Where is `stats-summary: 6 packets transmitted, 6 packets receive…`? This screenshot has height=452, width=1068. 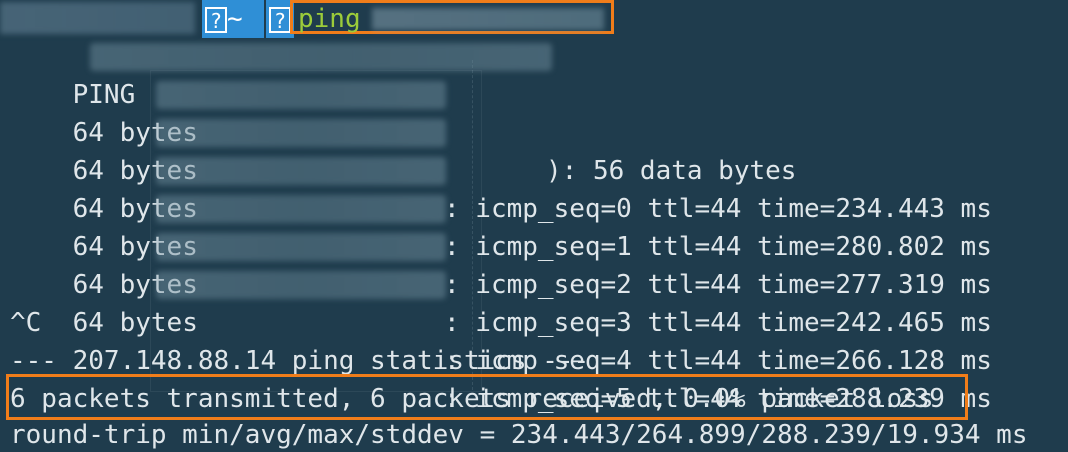
stats-summary: 6 packets transmitted, 6 packets receive… is located at coordinates (472, 399).